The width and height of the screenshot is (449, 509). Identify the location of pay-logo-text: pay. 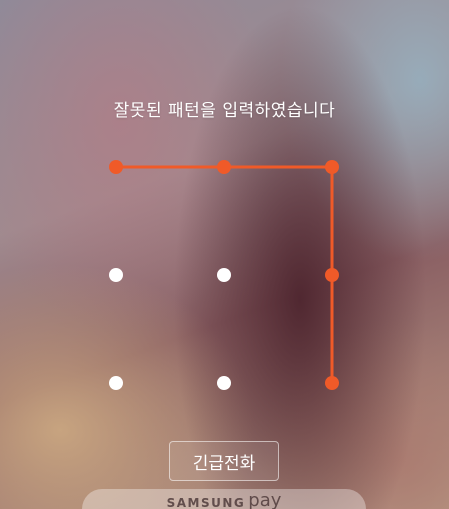
(265, 499).